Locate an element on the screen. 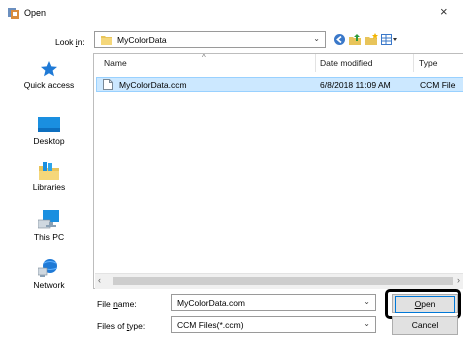 Image resolution: width=463 pixels, height=340 pixels. place-label: Quick access is located at coordinates (49, 85).